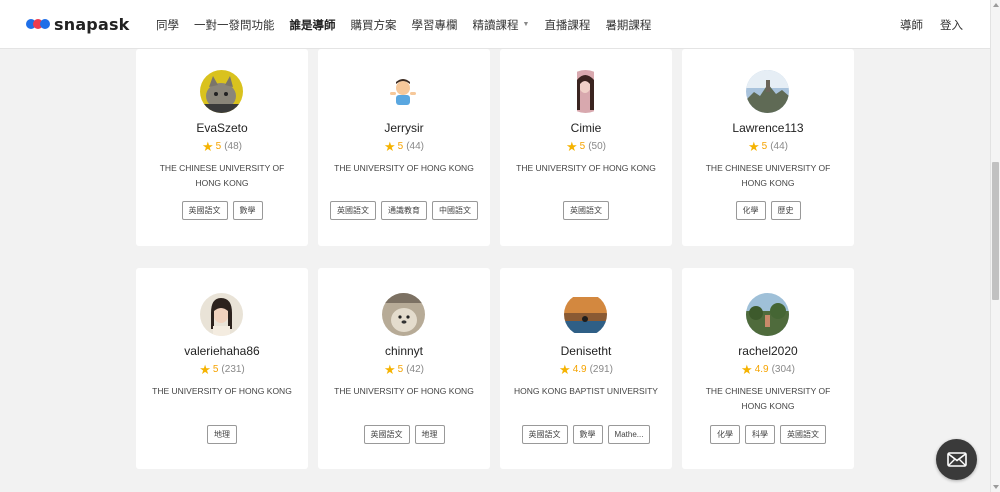 The image size is (1000, 492). Describe the element at coordinates (911, 25) in the screenshot. I see `tutor-link: 導師` at that location.